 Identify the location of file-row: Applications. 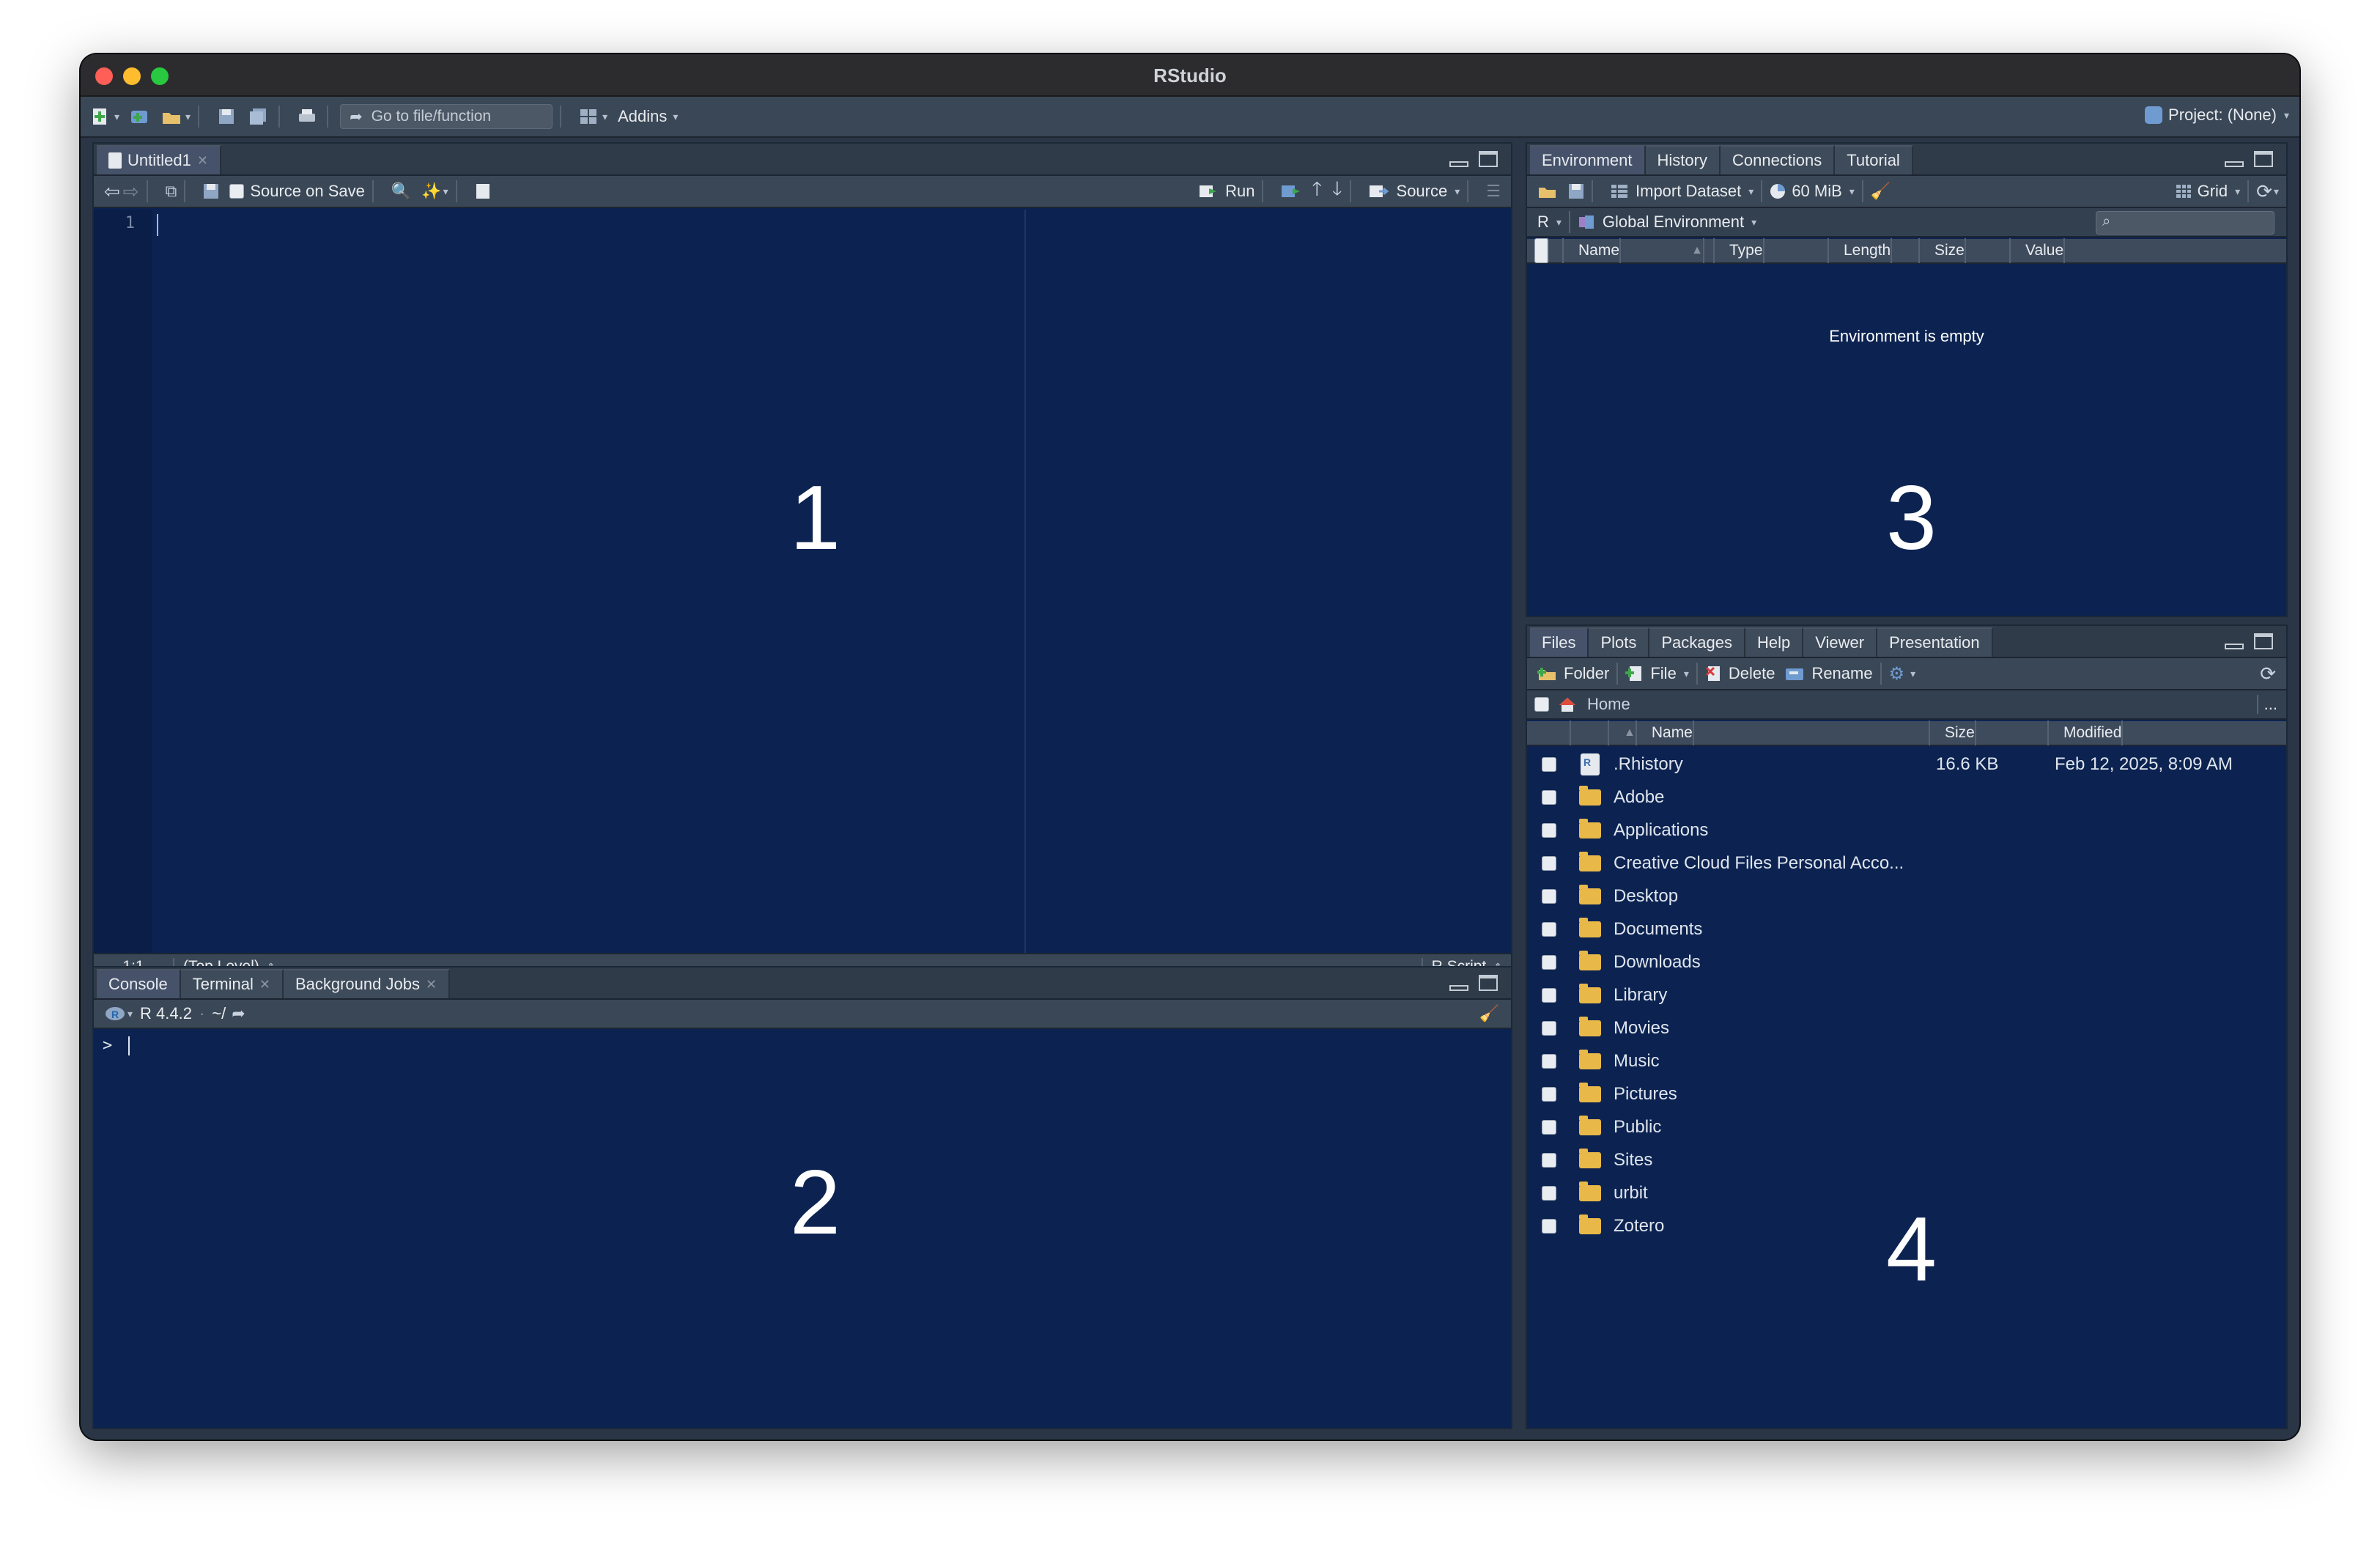
(1906, 830).